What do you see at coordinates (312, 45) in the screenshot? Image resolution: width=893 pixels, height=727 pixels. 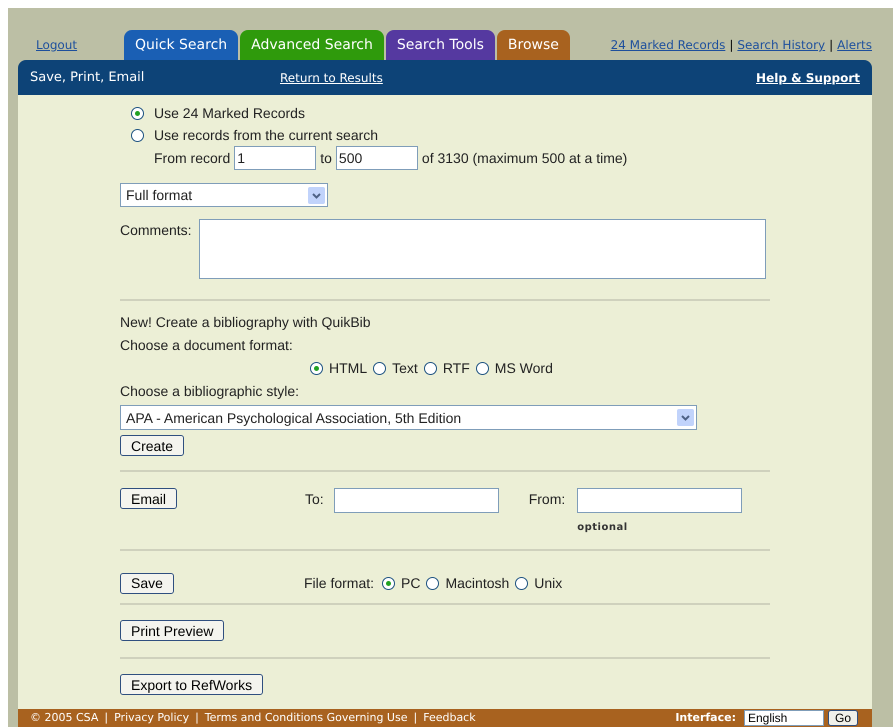 I see `nav-tab: Advanced Search` at bounding box center [312, 45].